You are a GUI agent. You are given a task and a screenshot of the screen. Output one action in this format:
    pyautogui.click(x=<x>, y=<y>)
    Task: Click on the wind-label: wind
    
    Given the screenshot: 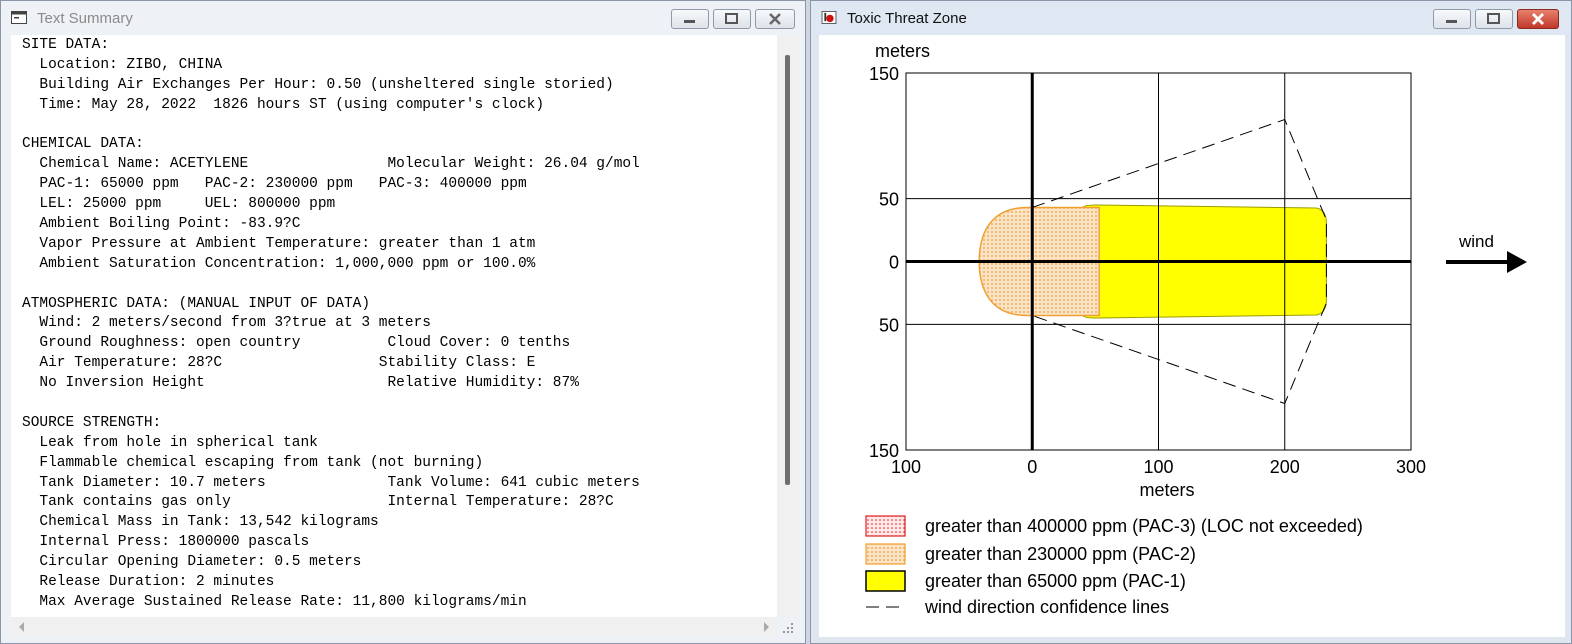 What is the action you would take?
    pyautogui.click(x=1476, y=241)
    